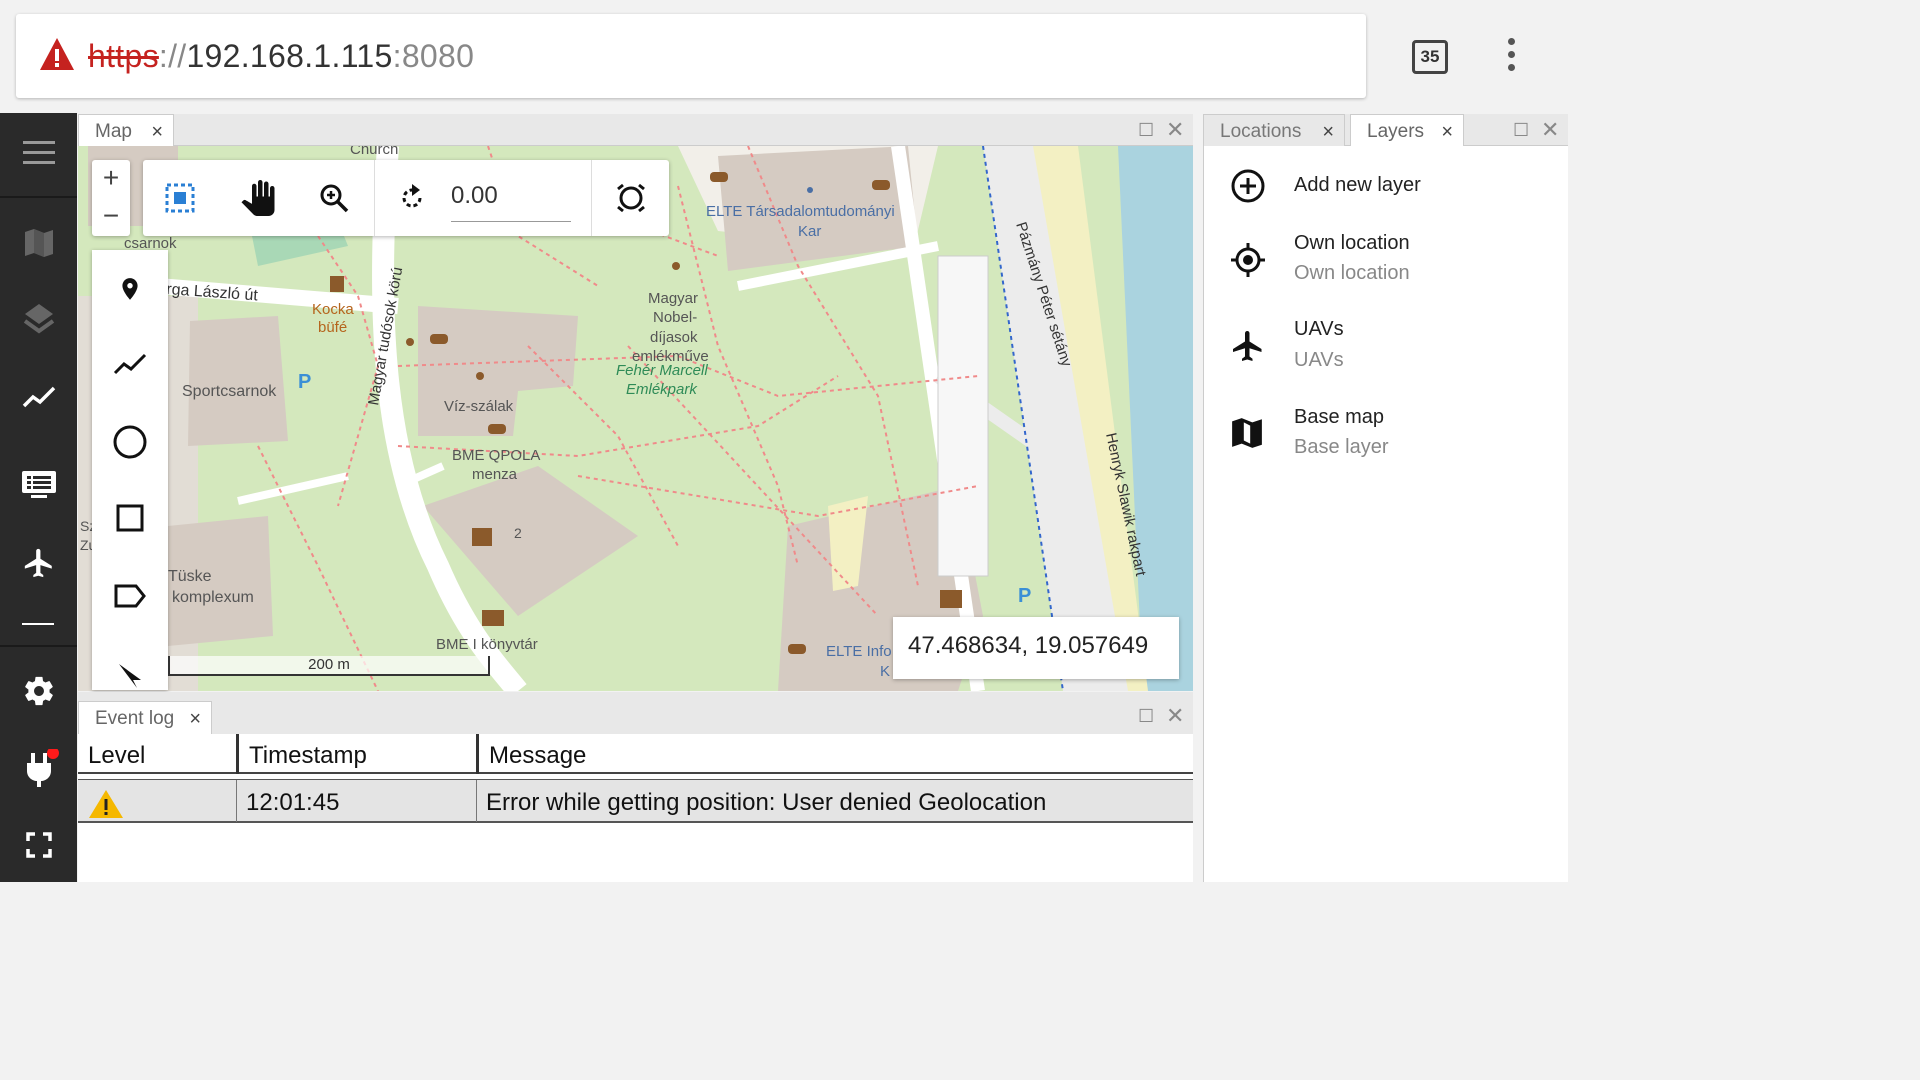 Image resolution: width=1920 pixels, height=1080 pixels. What do you see at coordinates (673, 298) in the screenshot?
I see `label-nobel-1: Magyar` at bounding box center [673, 298].